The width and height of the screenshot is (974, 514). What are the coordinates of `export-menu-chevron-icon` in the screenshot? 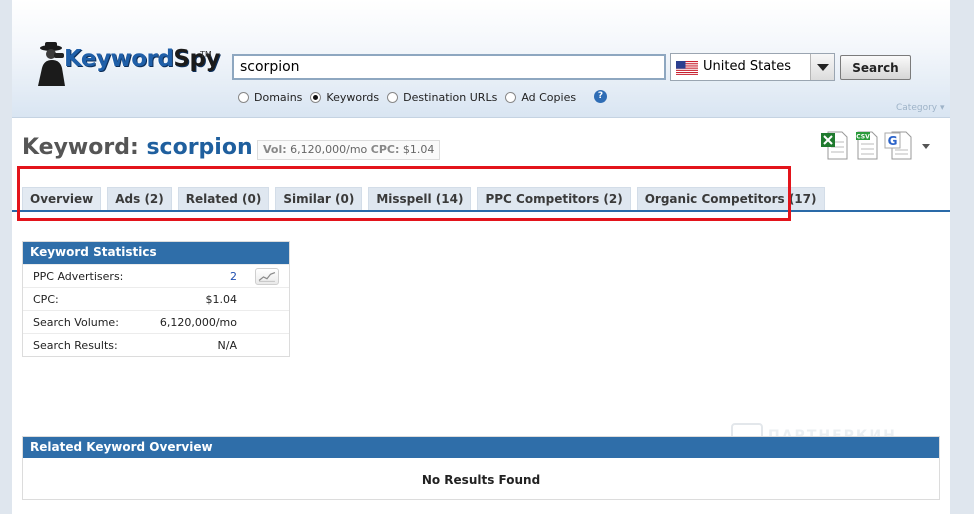 It's located at (926, 147).